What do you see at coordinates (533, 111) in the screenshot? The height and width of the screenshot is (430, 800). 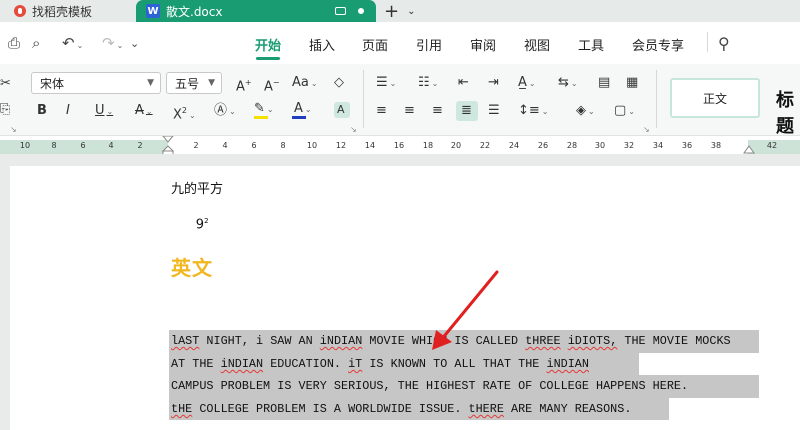 I see `line-spacing-icon: ↕≡ ⌄` at bounding box center [533, 111].